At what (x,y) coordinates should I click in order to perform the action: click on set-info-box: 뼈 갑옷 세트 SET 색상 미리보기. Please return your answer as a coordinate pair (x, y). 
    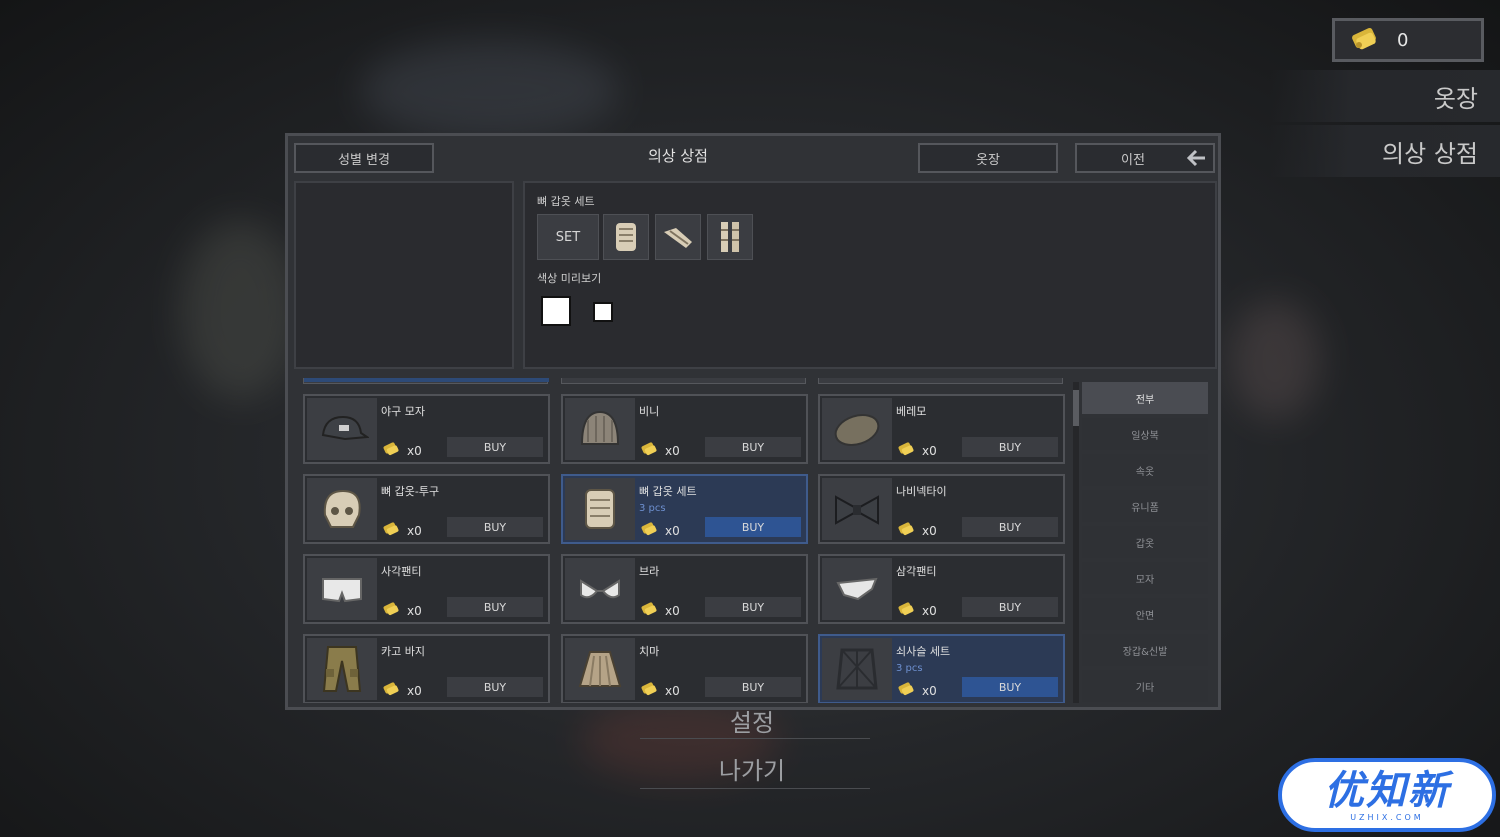
    Looking at the image, I should click on (870, 275).